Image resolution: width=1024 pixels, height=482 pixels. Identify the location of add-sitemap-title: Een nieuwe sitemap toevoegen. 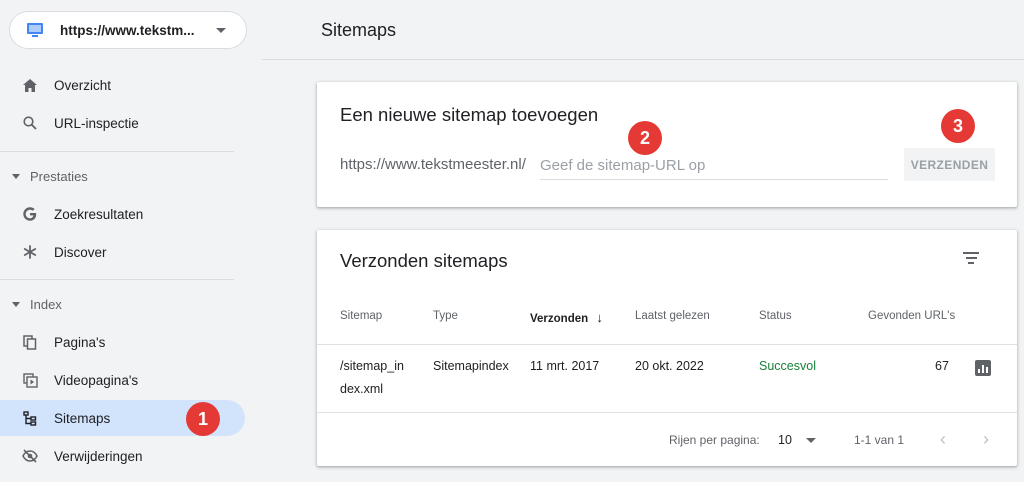
(469, 114).